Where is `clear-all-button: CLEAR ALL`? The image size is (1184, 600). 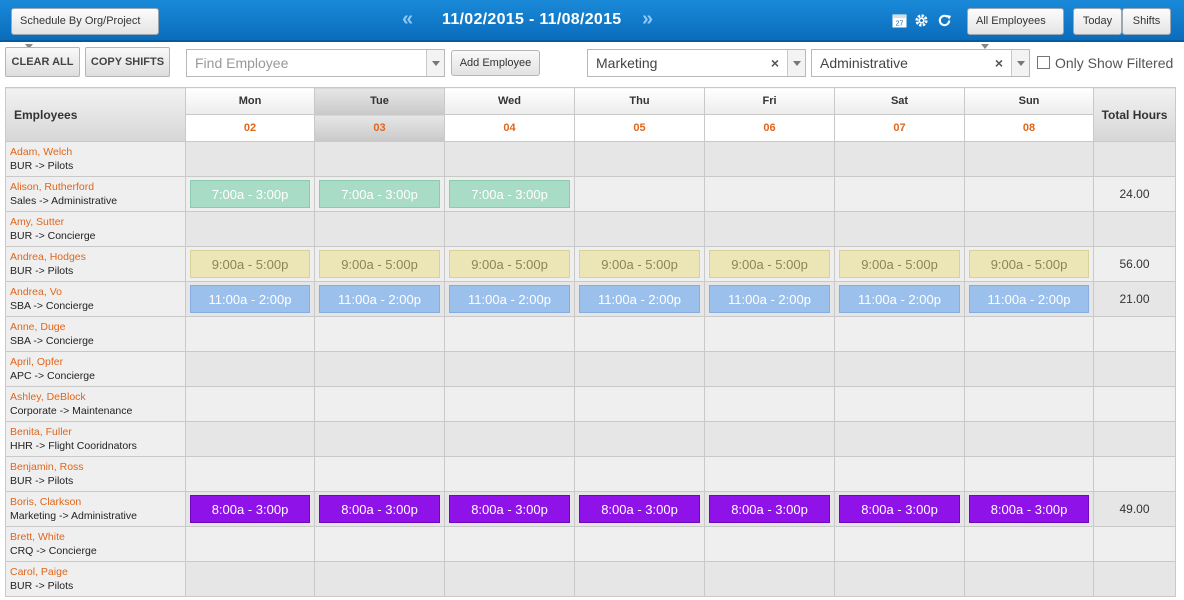
clear-all-button: CLEAR ALL is located at coordinates (42, 62).